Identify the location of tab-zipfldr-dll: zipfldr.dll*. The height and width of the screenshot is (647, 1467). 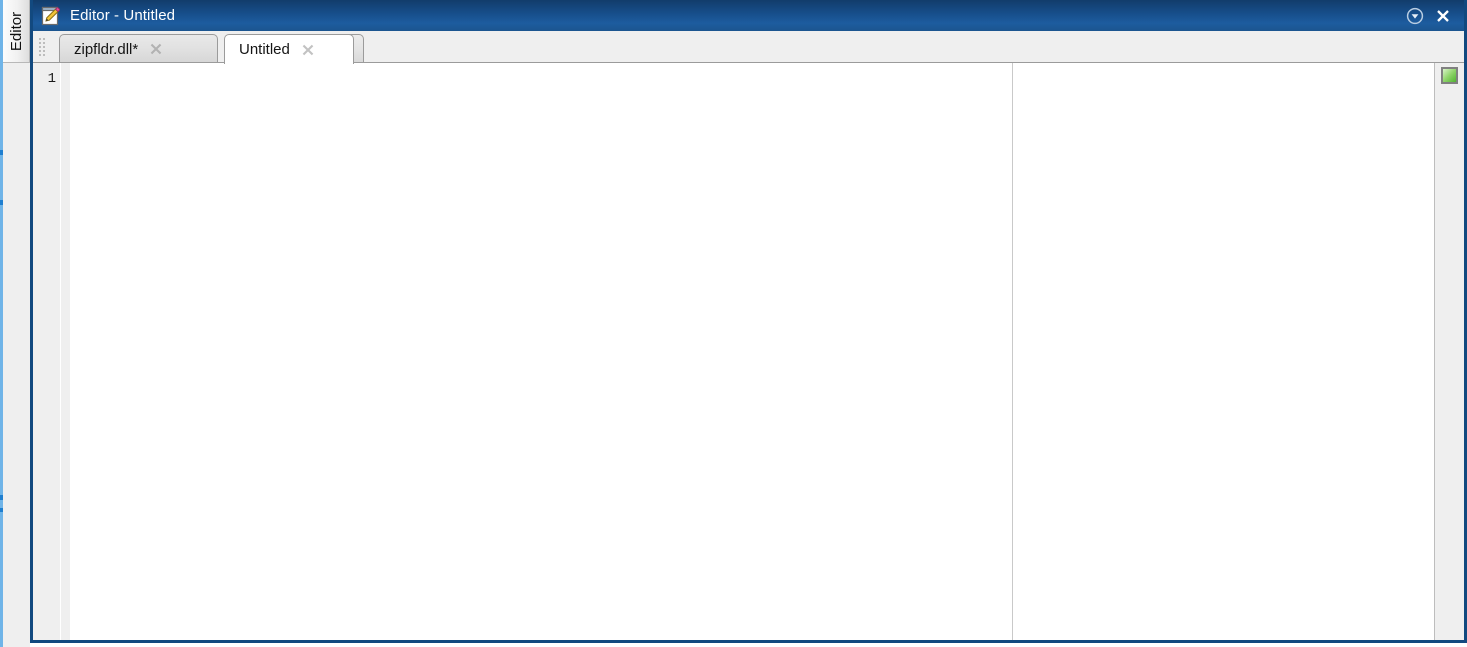
(138, 48).